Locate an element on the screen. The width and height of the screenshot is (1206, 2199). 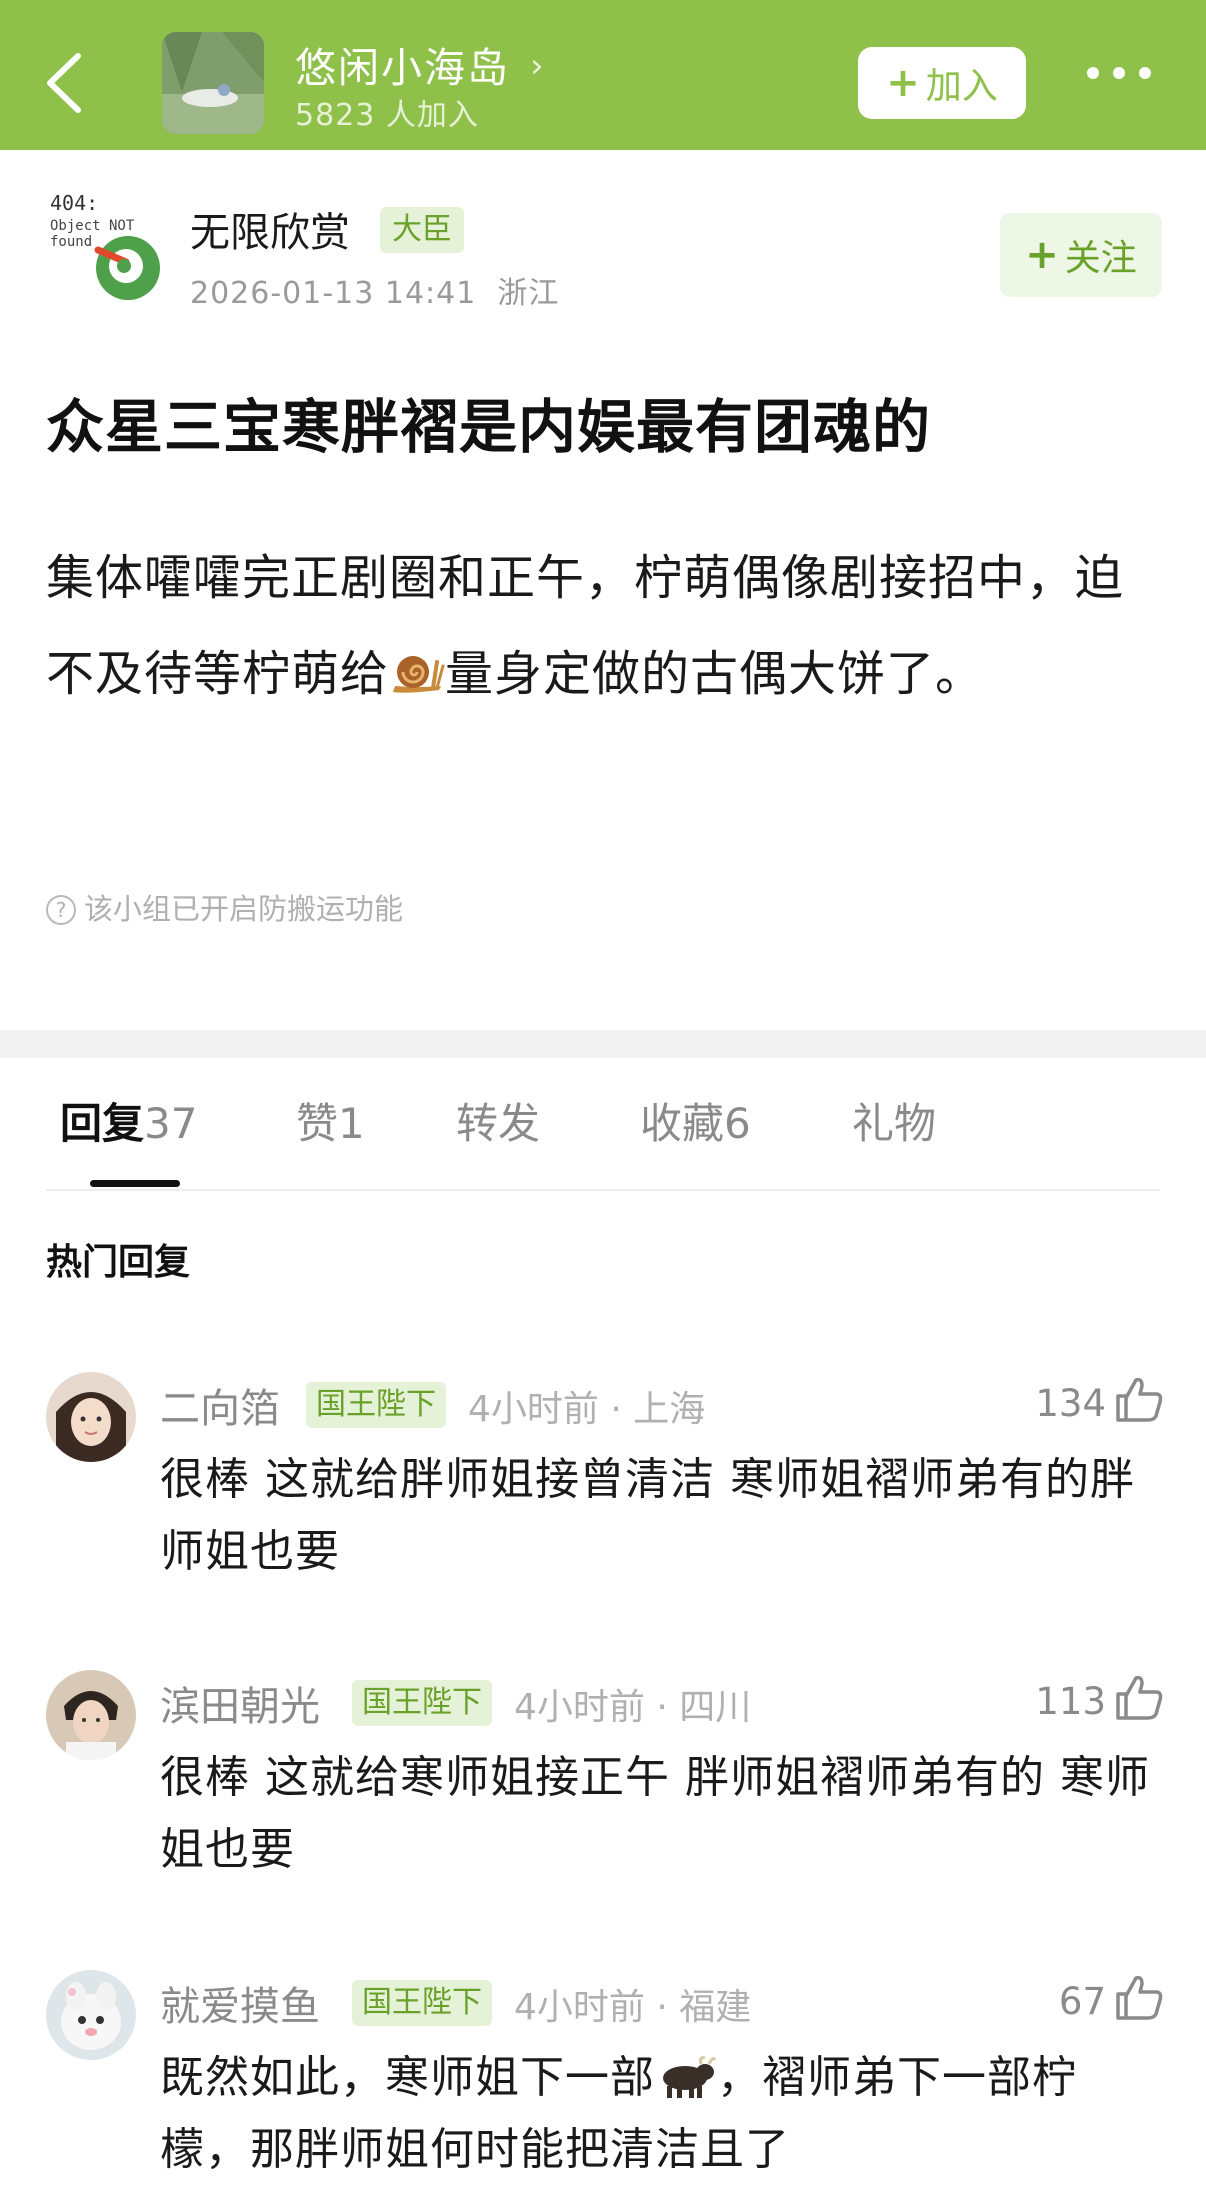
join-label: 加入 is located at coordinates (961, 86).